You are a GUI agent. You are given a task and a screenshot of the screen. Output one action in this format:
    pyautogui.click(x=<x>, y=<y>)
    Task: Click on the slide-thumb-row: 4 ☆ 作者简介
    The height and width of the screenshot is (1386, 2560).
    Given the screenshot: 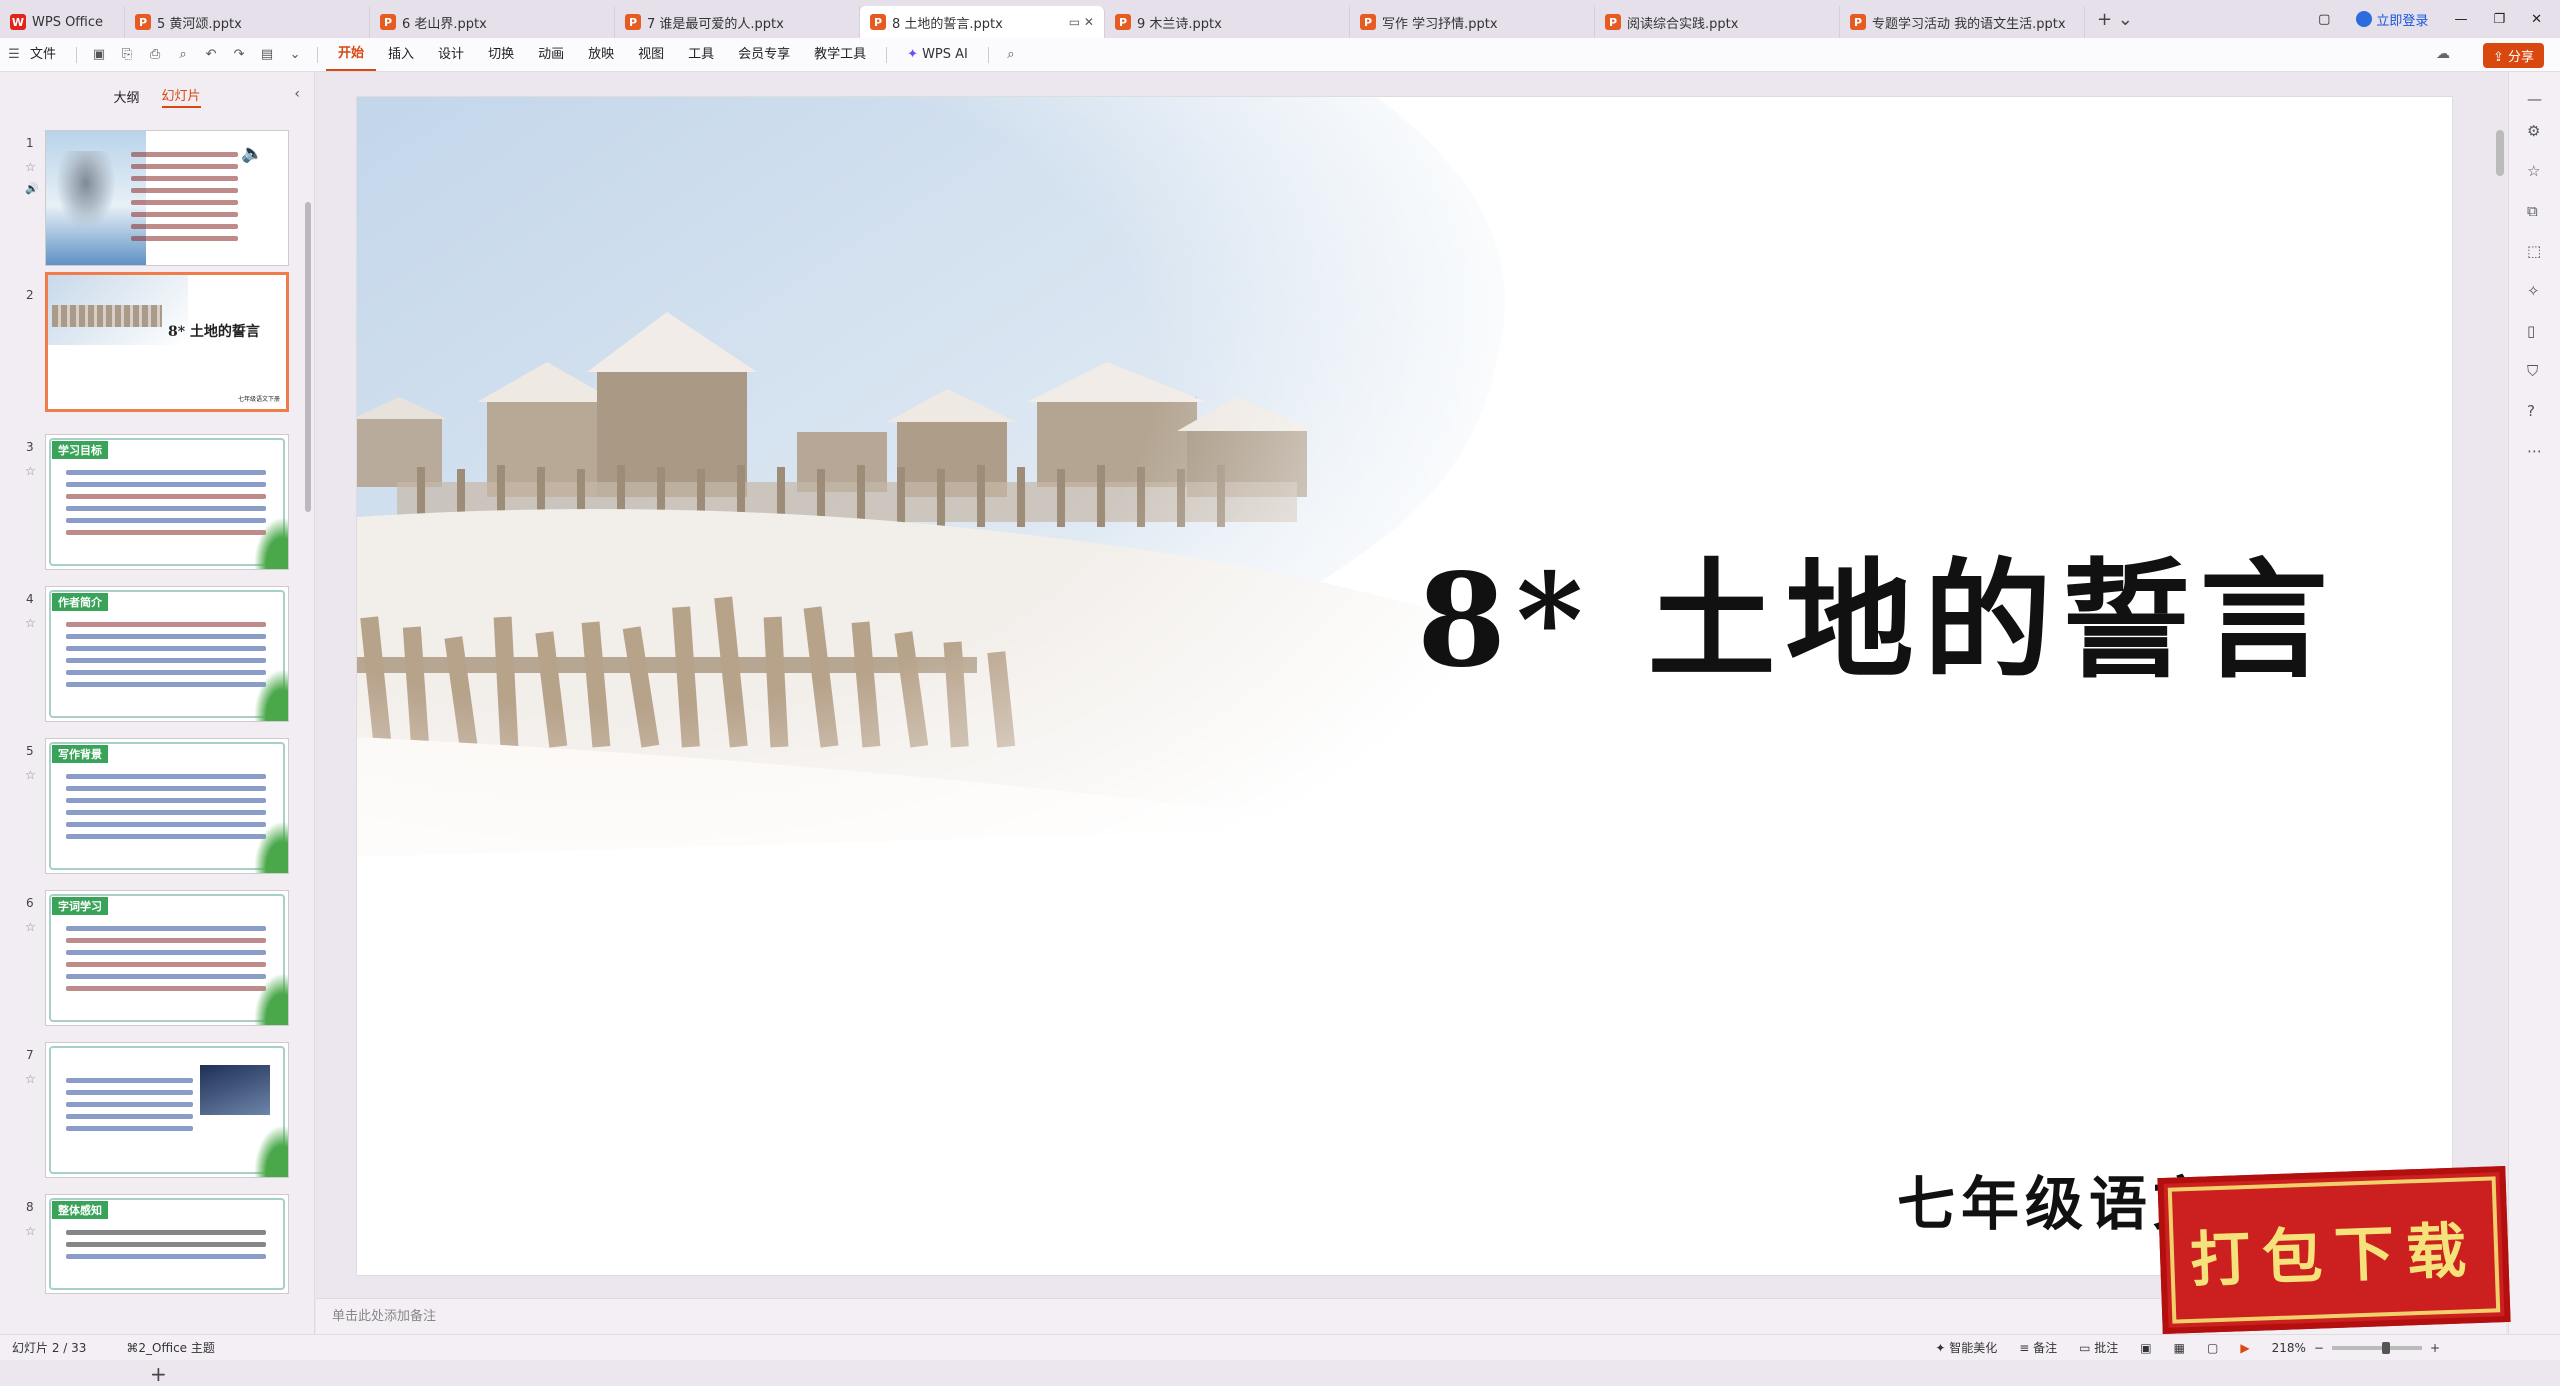 What is the action you would take?
    pyautogui.click(x=150, y=656)
    